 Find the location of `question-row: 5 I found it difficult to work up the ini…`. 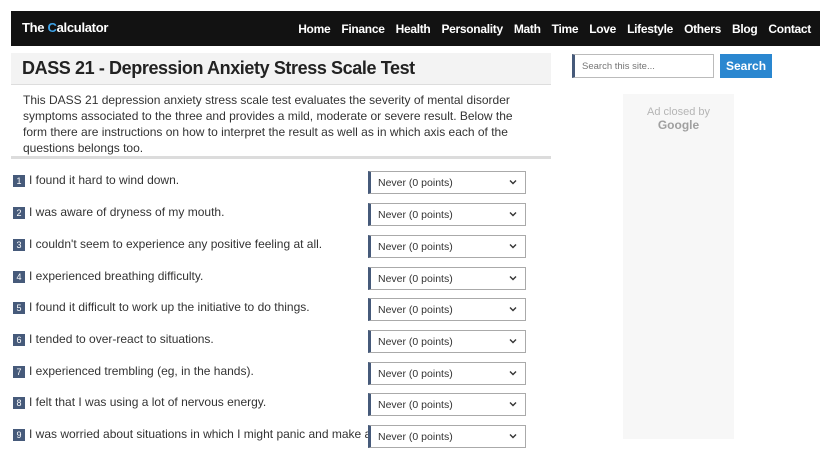

question-row: 5 I found it difficult to work up the ini… is located at coordinates (281, 312).